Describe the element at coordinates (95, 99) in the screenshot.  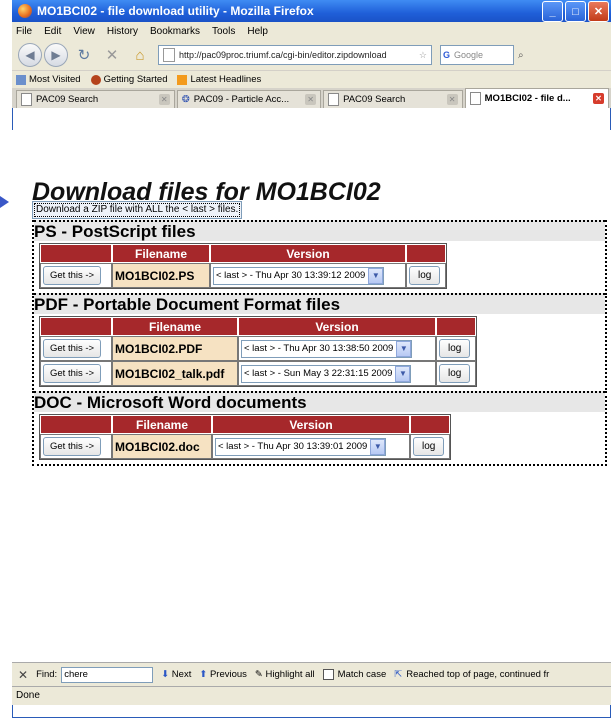
I see `tab-pac09-search-1: PAC09 Search ✕` at that location.